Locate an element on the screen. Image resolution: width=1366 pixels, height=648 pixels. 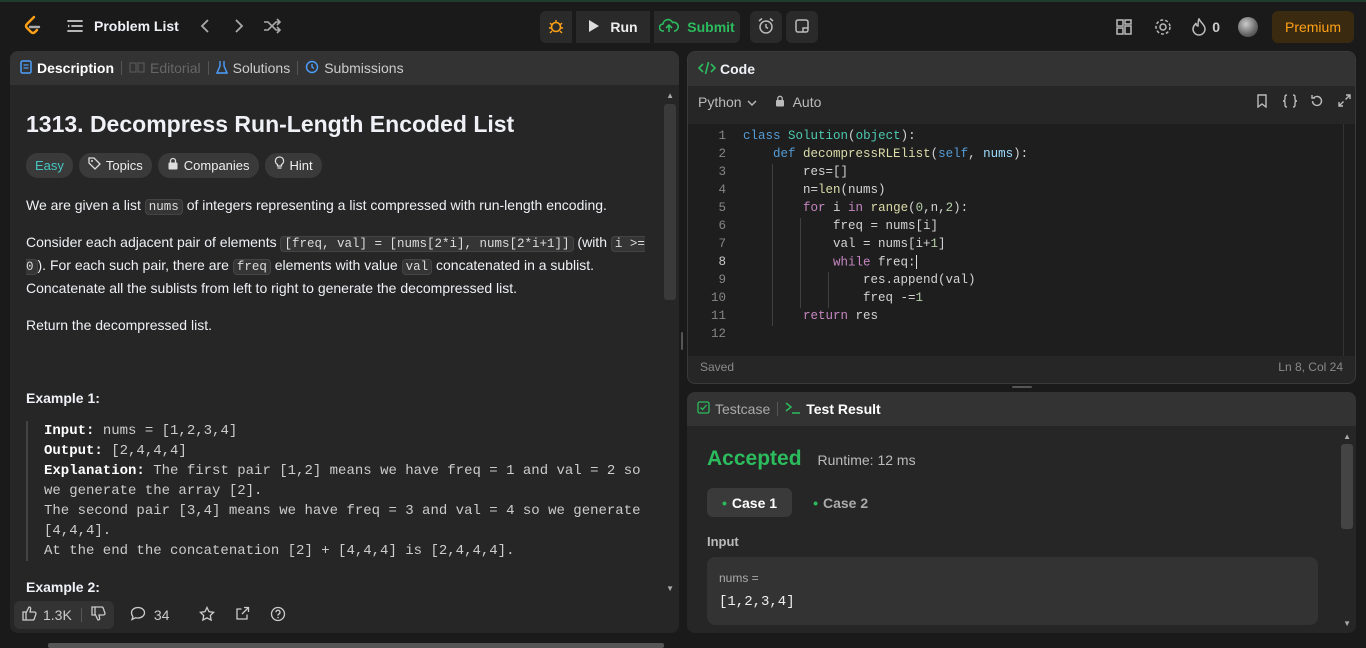
line-number: 7 is located at coordinates (722, 244).